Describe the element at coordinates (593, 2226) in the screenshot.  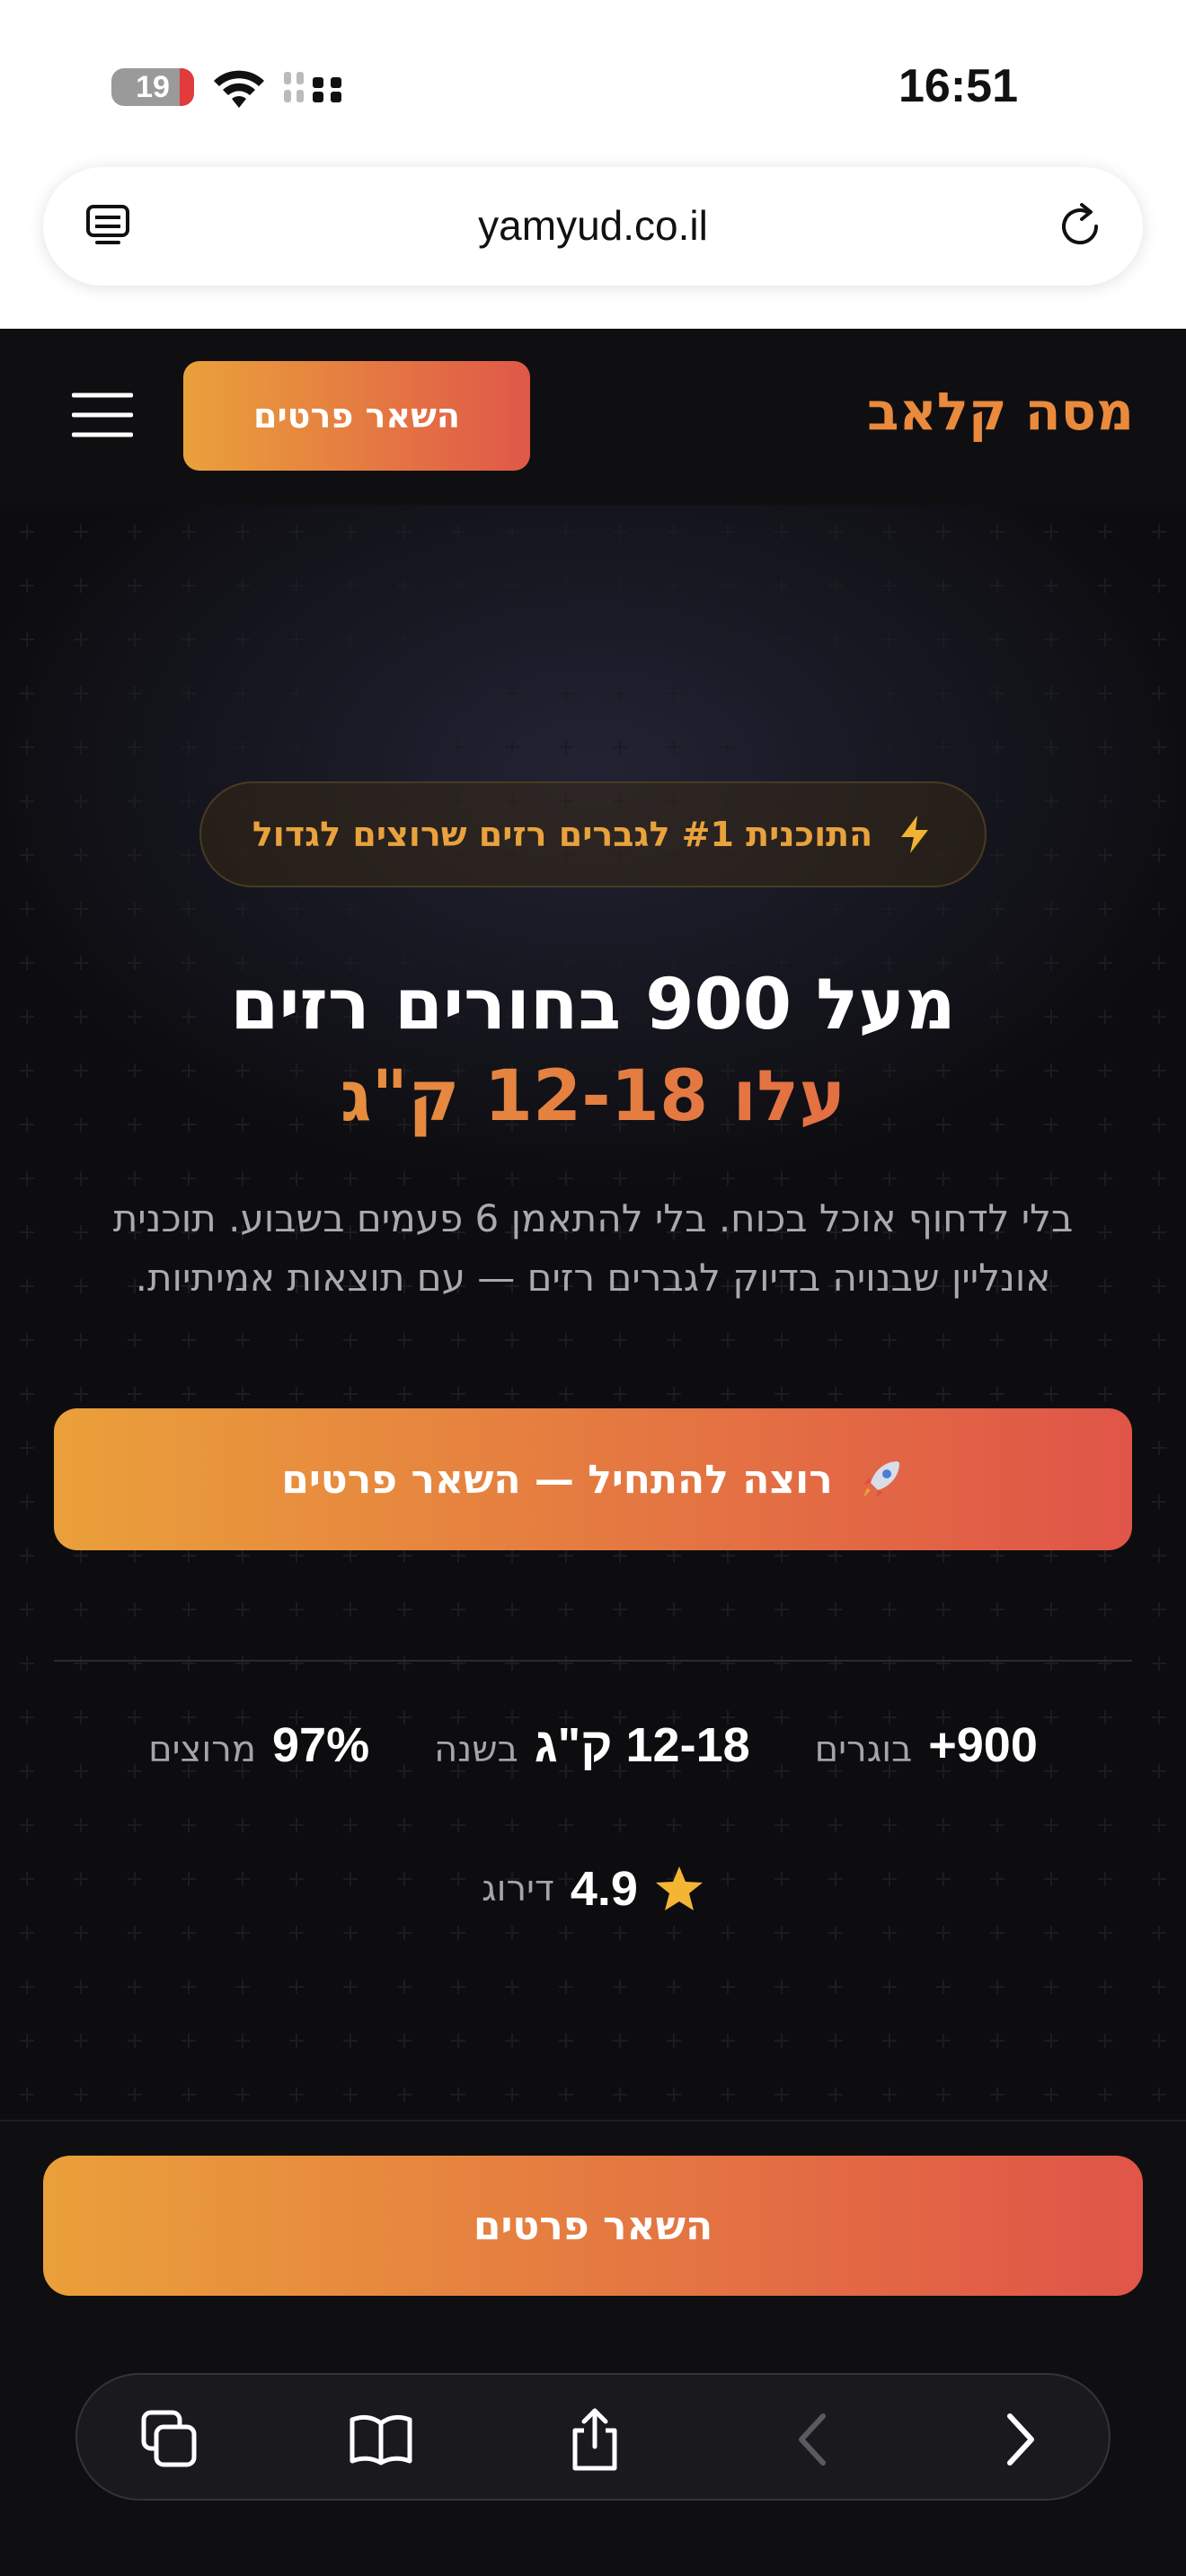
I see `sticky-leave-details-button: השאר פרטים` at that location.